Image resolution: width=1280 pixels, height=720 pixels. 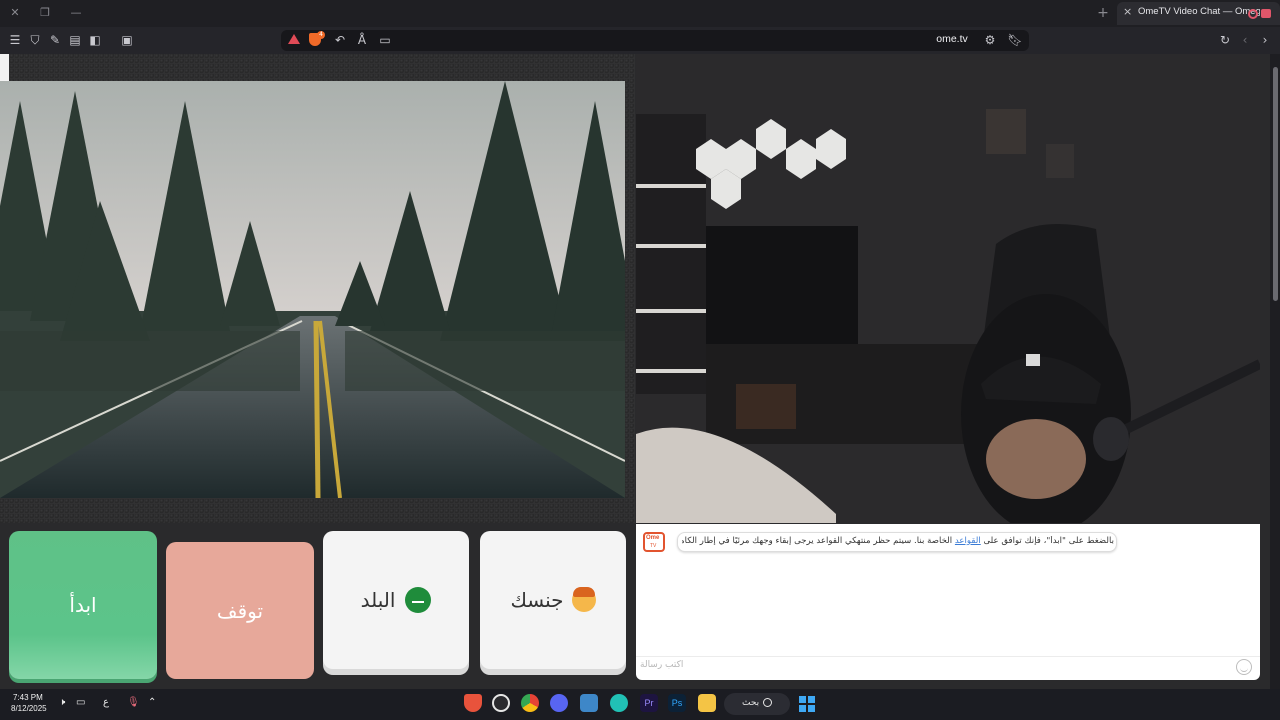 I want to click on logo-text-bottom: TV, so click(x=653, y=546).